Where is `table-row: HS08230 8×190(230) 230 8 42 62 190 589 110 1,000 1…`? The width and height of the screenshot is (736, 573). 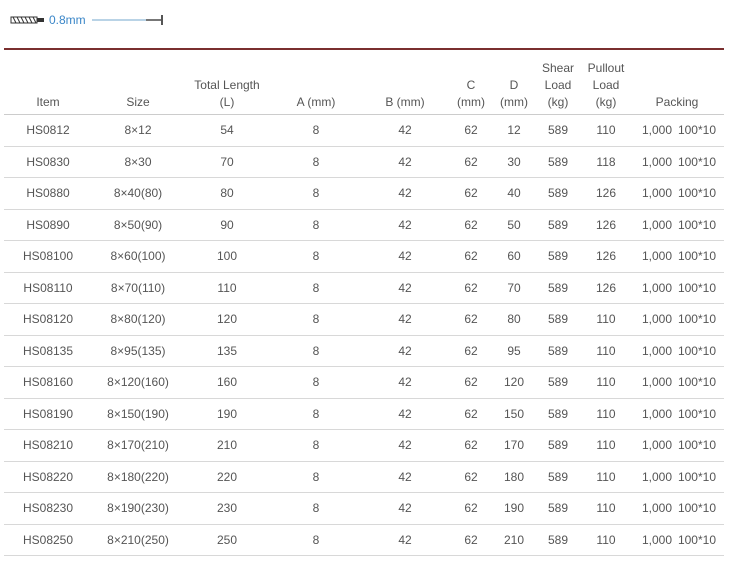
table-row: HS08230 8×190(230) 230 8 42 62 190 589 110 1,000 1… is located at coordinates (364, 508).